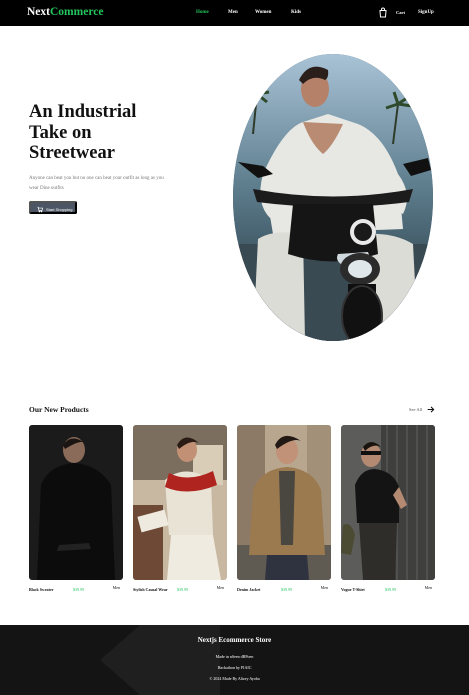 Image resolution: width=469 pixels, height=695 pixels. Describe the element at coordinates (234, 640) in the screenshot. I see `footer-title: Nextjs Ecommerce Store` at that location.